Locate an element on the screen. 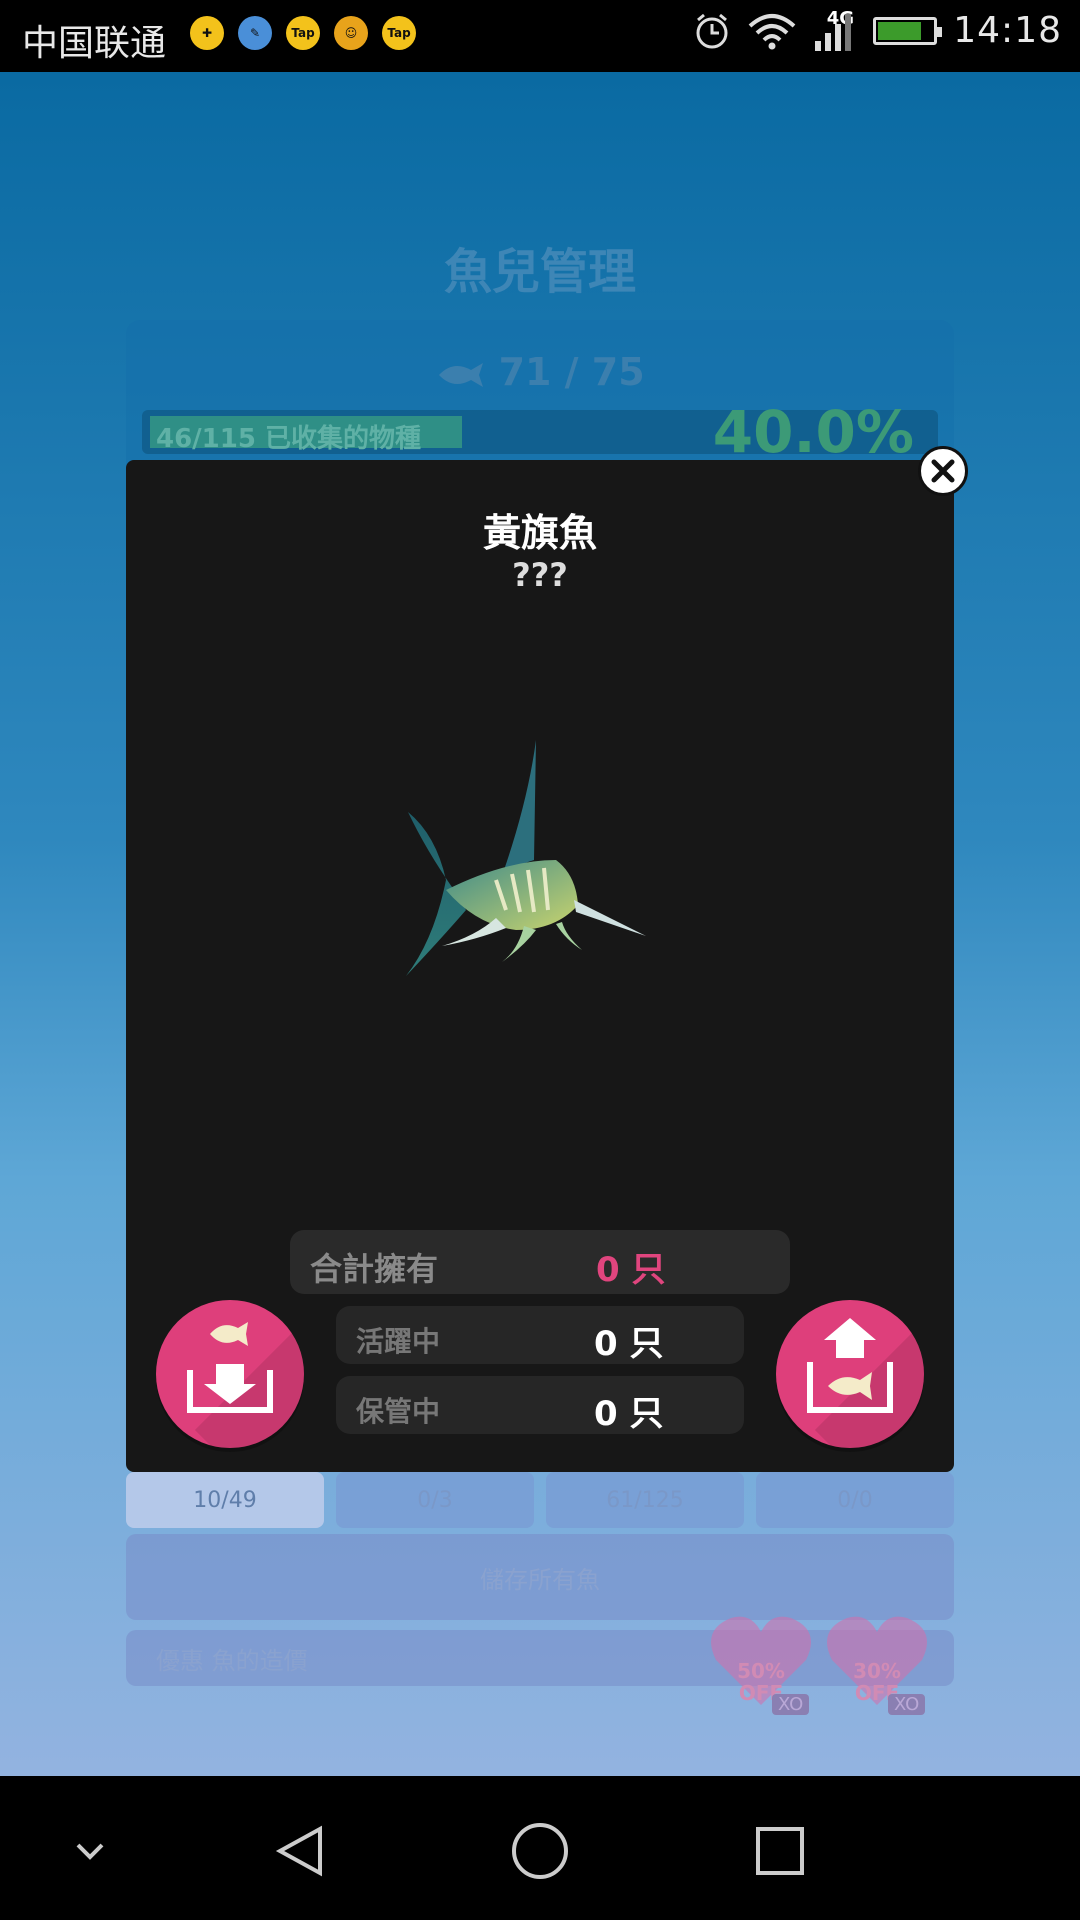 The width and height of the screenshot is (1080, 1920). active-value: 0 只 is located at coordinates (629, 1344).